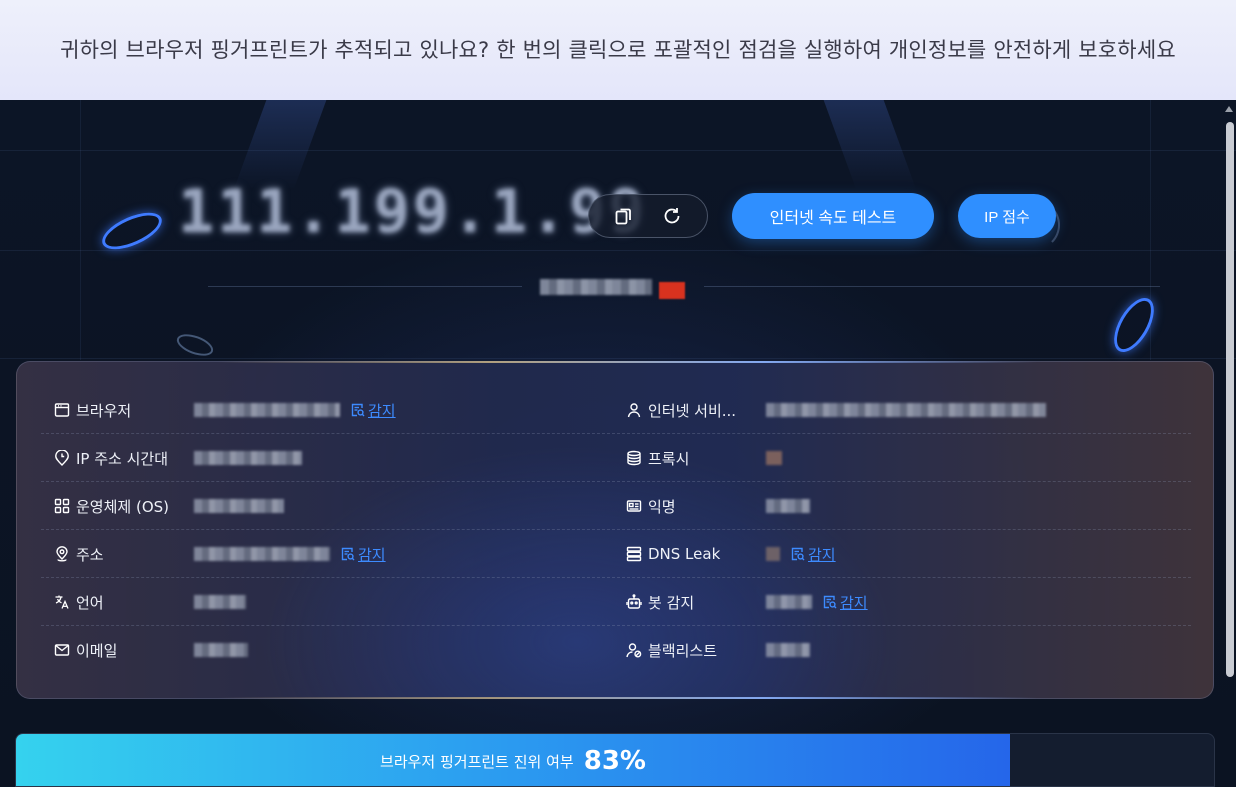  What do you see at coordinates (662, 506) in the screenshot?
I see `info-label: 익명` at bounding box center [662, 506].